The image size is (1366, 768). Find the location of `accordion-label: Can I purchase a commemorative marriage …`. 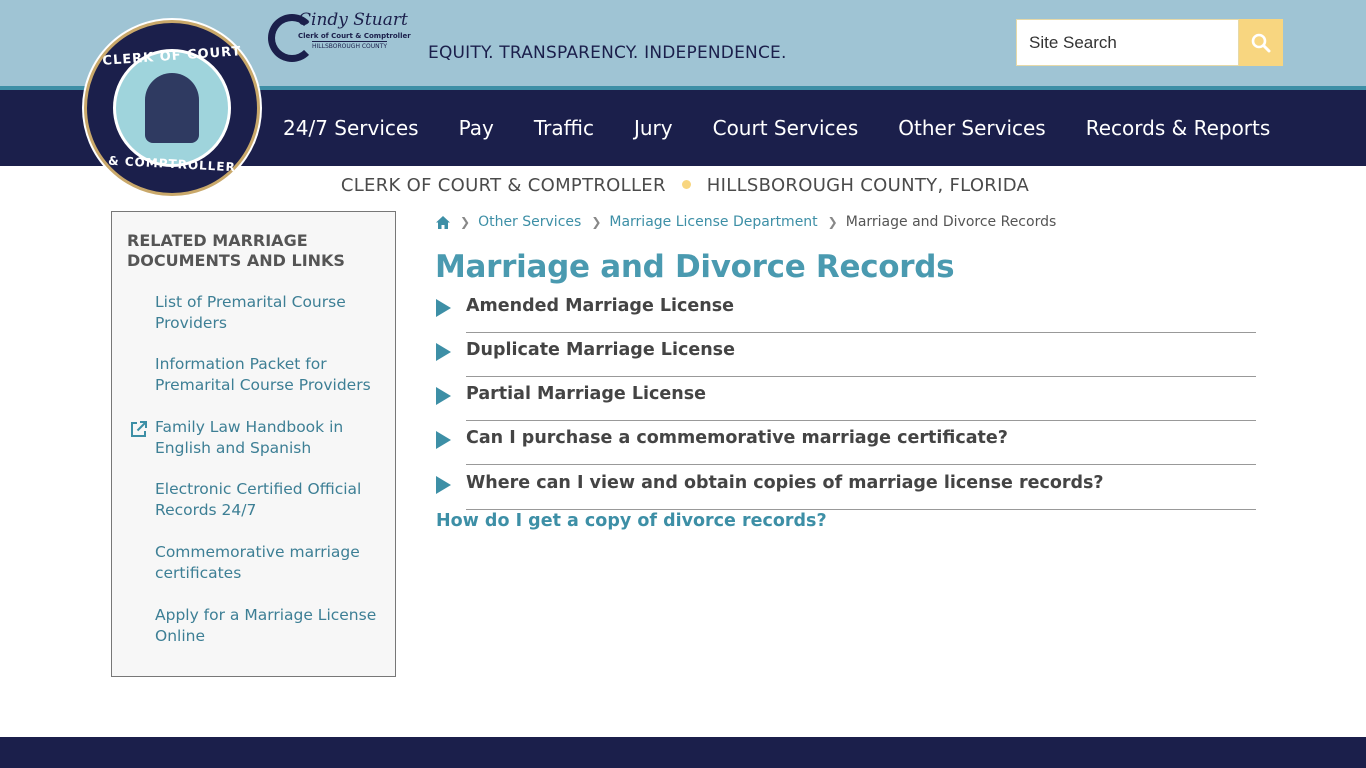

accordion-label: Can I purchase a commemorative marriage … is located at coordinates (737, 438).